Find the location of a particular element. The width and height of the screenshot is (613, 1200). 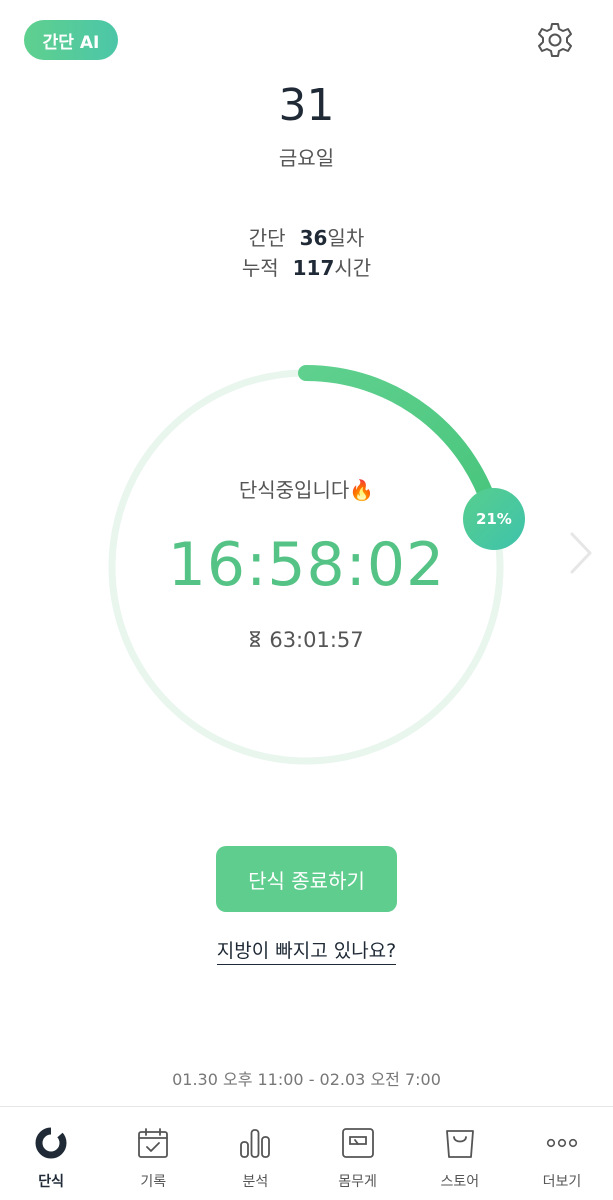

progress-percent-badge: 21% is located at coordinates (493, 518).